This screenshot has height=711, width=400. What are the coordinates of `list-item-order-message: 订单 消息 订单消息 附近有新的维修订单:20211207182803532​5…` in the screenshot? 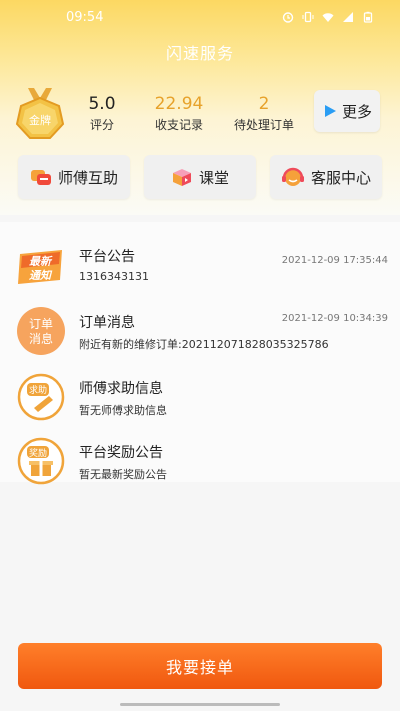 It's located at (200, 328).